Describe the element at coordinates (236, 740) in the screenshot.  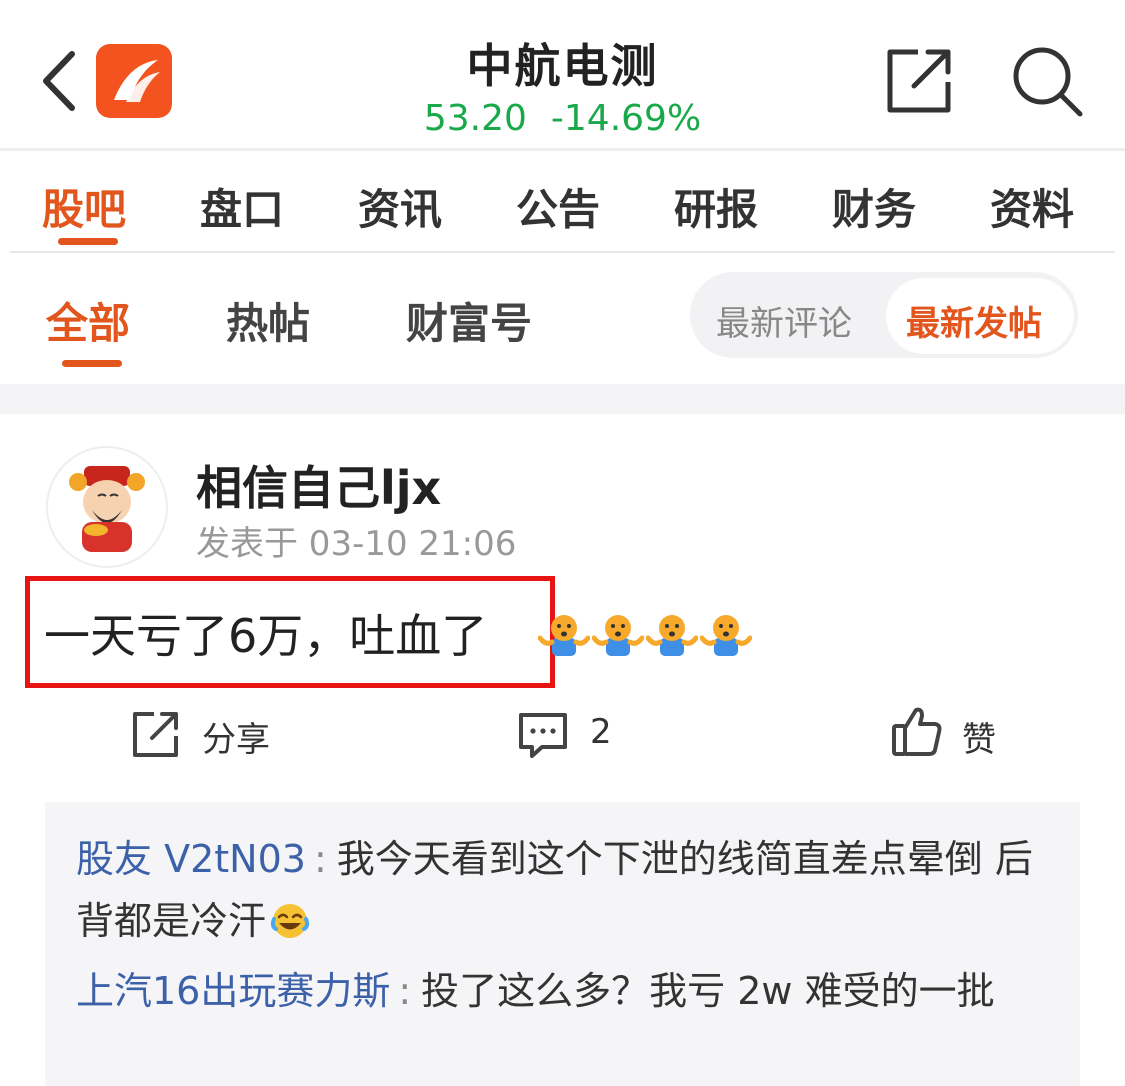
I see `share-label: 分享` at that location.